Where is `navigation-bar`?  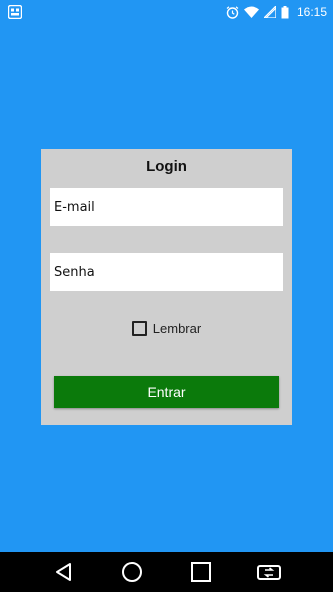 navigation-bar is located at coordinates (166, 572).